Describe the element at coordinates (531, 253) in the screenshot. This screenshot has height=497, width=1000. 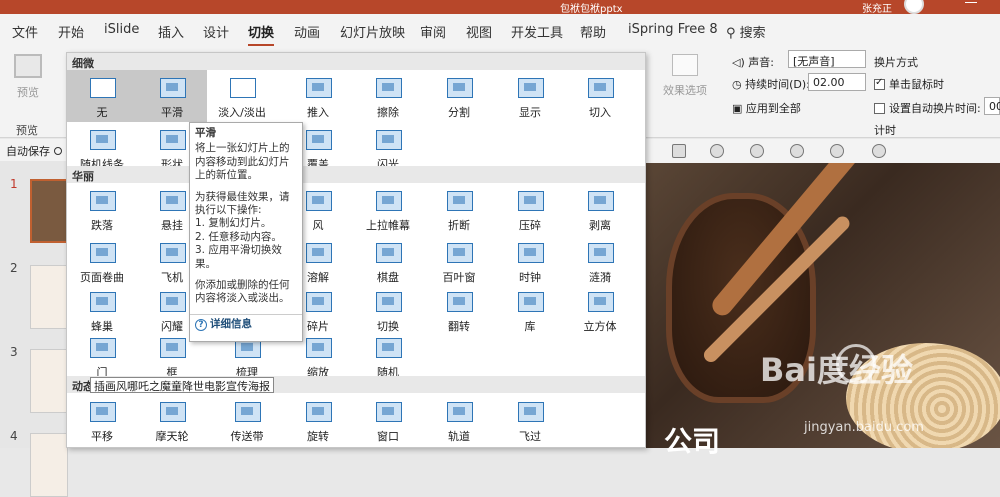
I see `transition-clock-icon` at that location.